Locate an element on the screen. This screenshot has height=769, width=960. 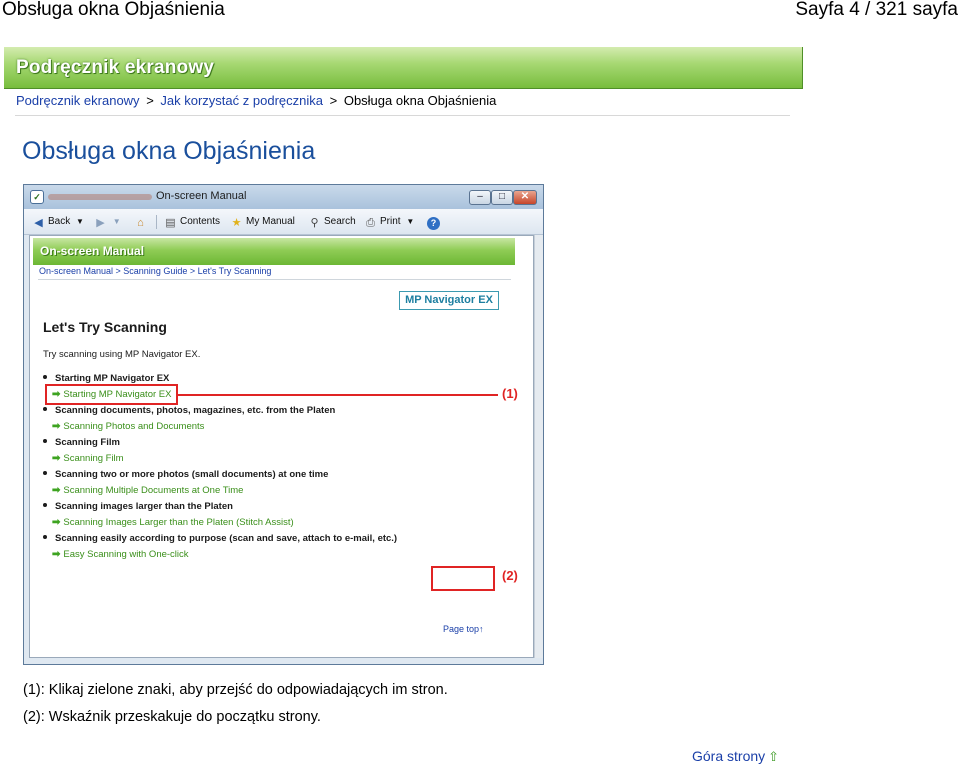
search-button: ⚲ Search is located at coordinates (332, 222).